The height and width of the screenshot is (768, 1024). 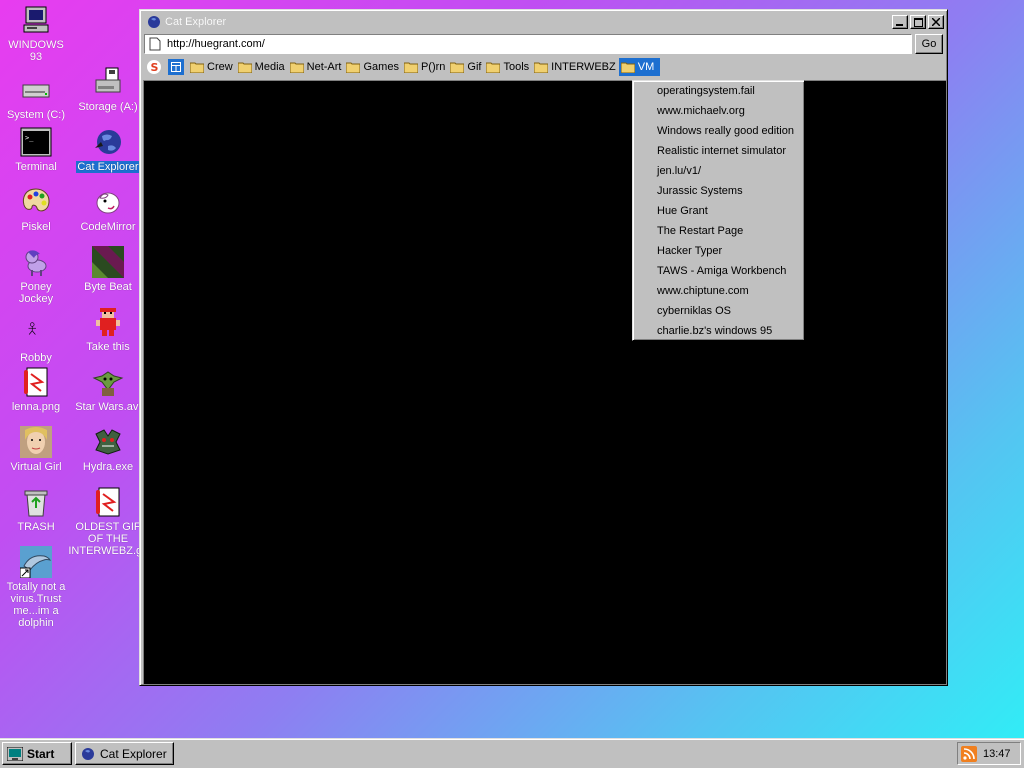 What do you see at coordinates (466, 67) in the screenshot?
I see `bookmark-gif: Gif` at bounding box center [466, 67].